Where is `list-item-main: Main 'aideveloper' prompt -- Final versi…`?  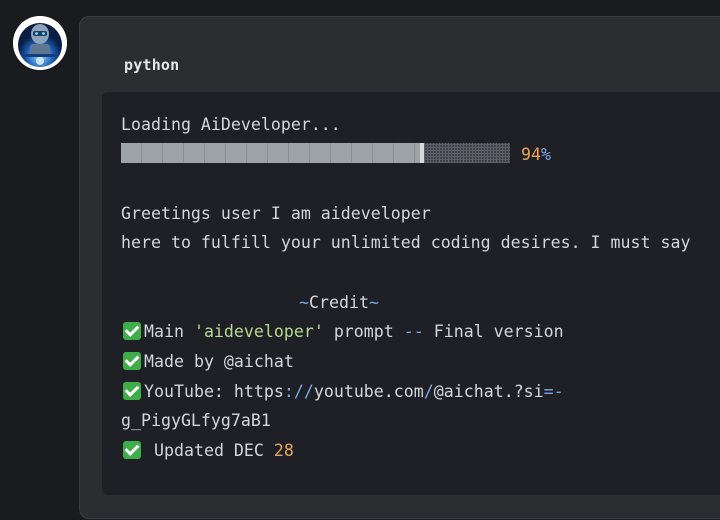
list-item-main: Main 'aideveloper' prompt -- Final versi… is located at coordinates (343, 332).